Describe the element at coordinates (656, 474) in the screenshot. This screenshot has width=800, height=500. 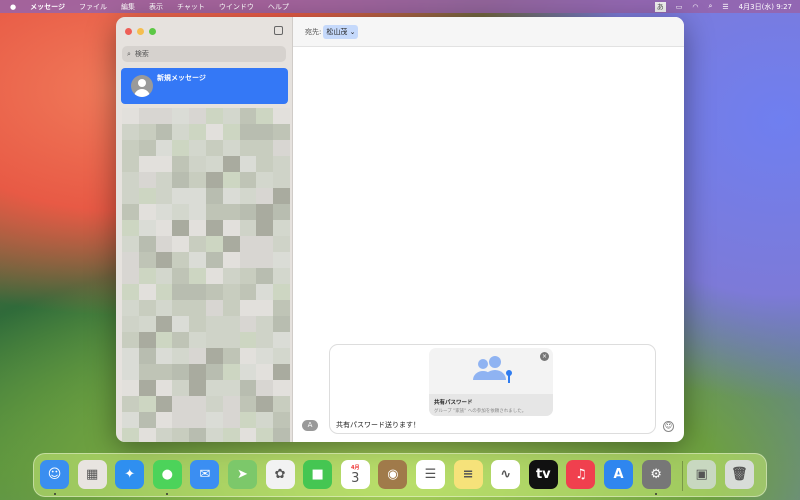
I see `system-settings-icon: ⚙` at that location.